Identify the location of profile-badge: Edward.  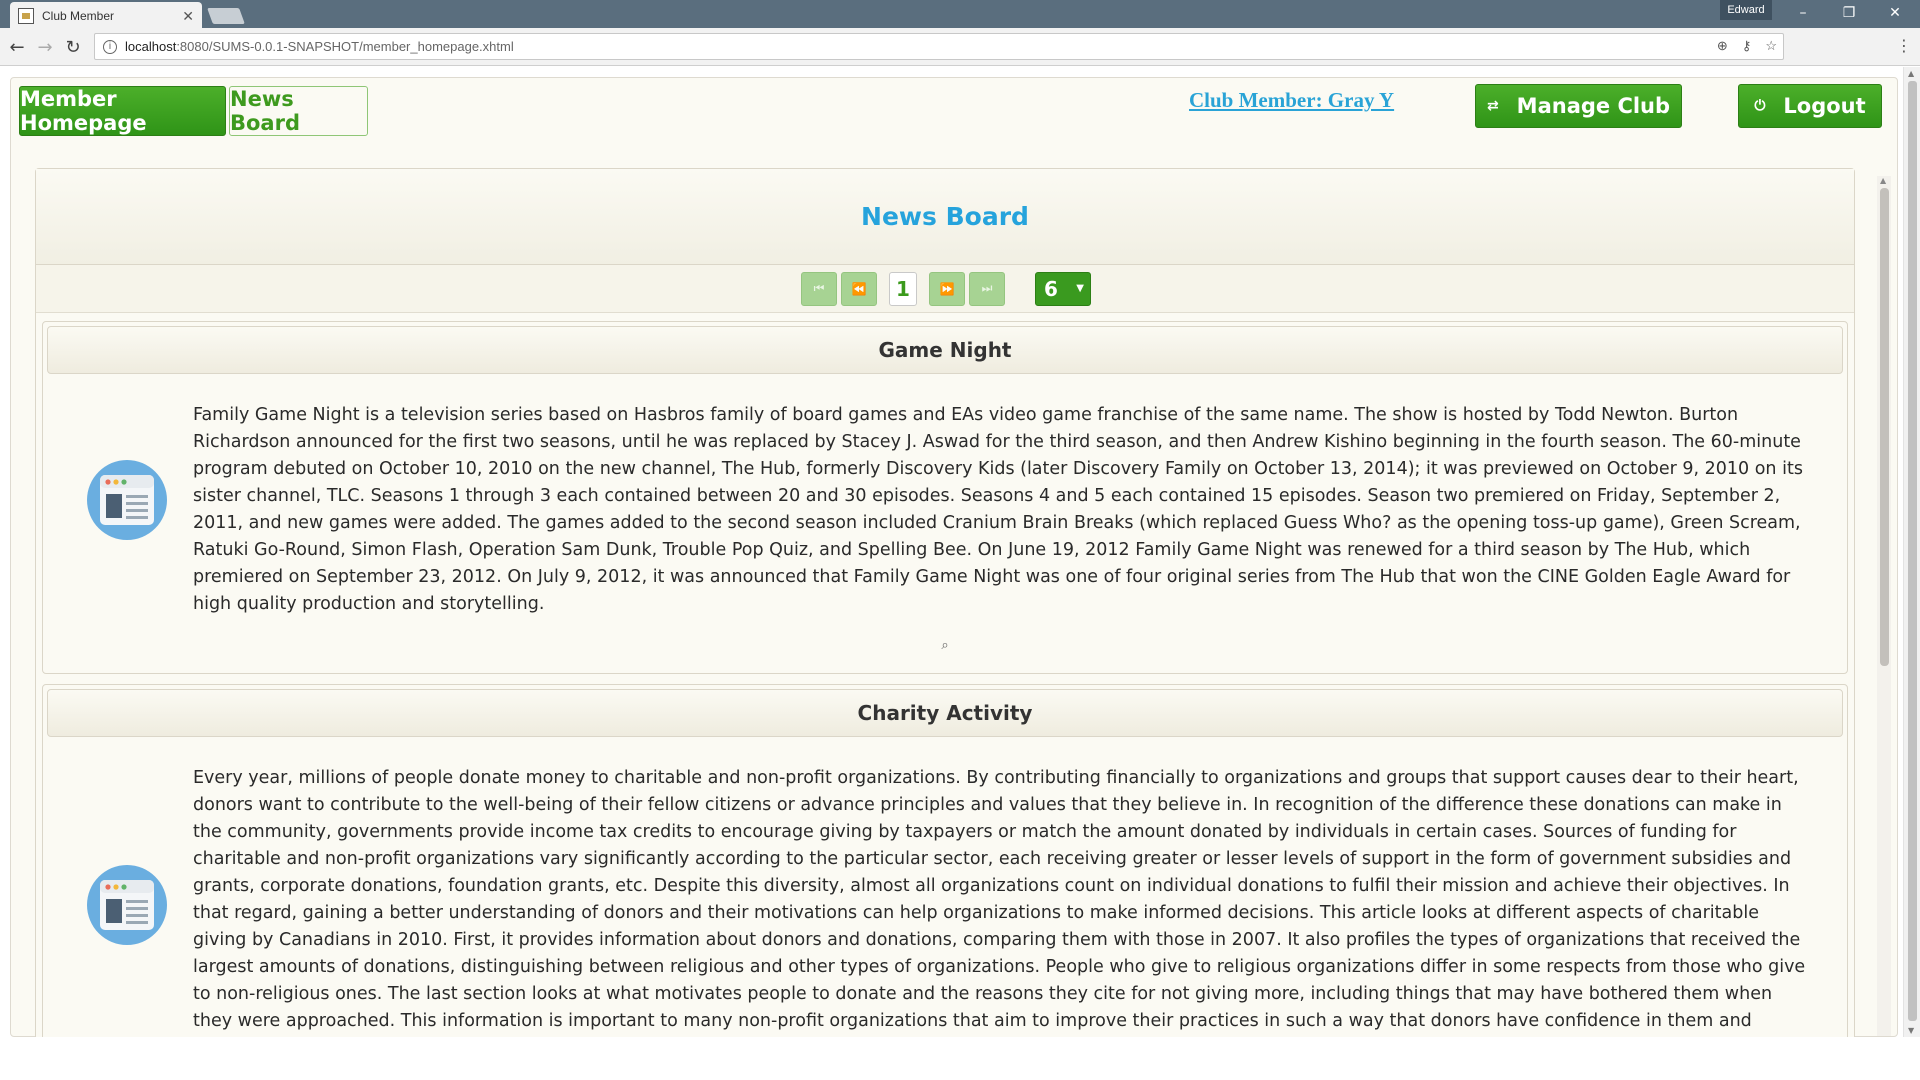
(1746, 10).